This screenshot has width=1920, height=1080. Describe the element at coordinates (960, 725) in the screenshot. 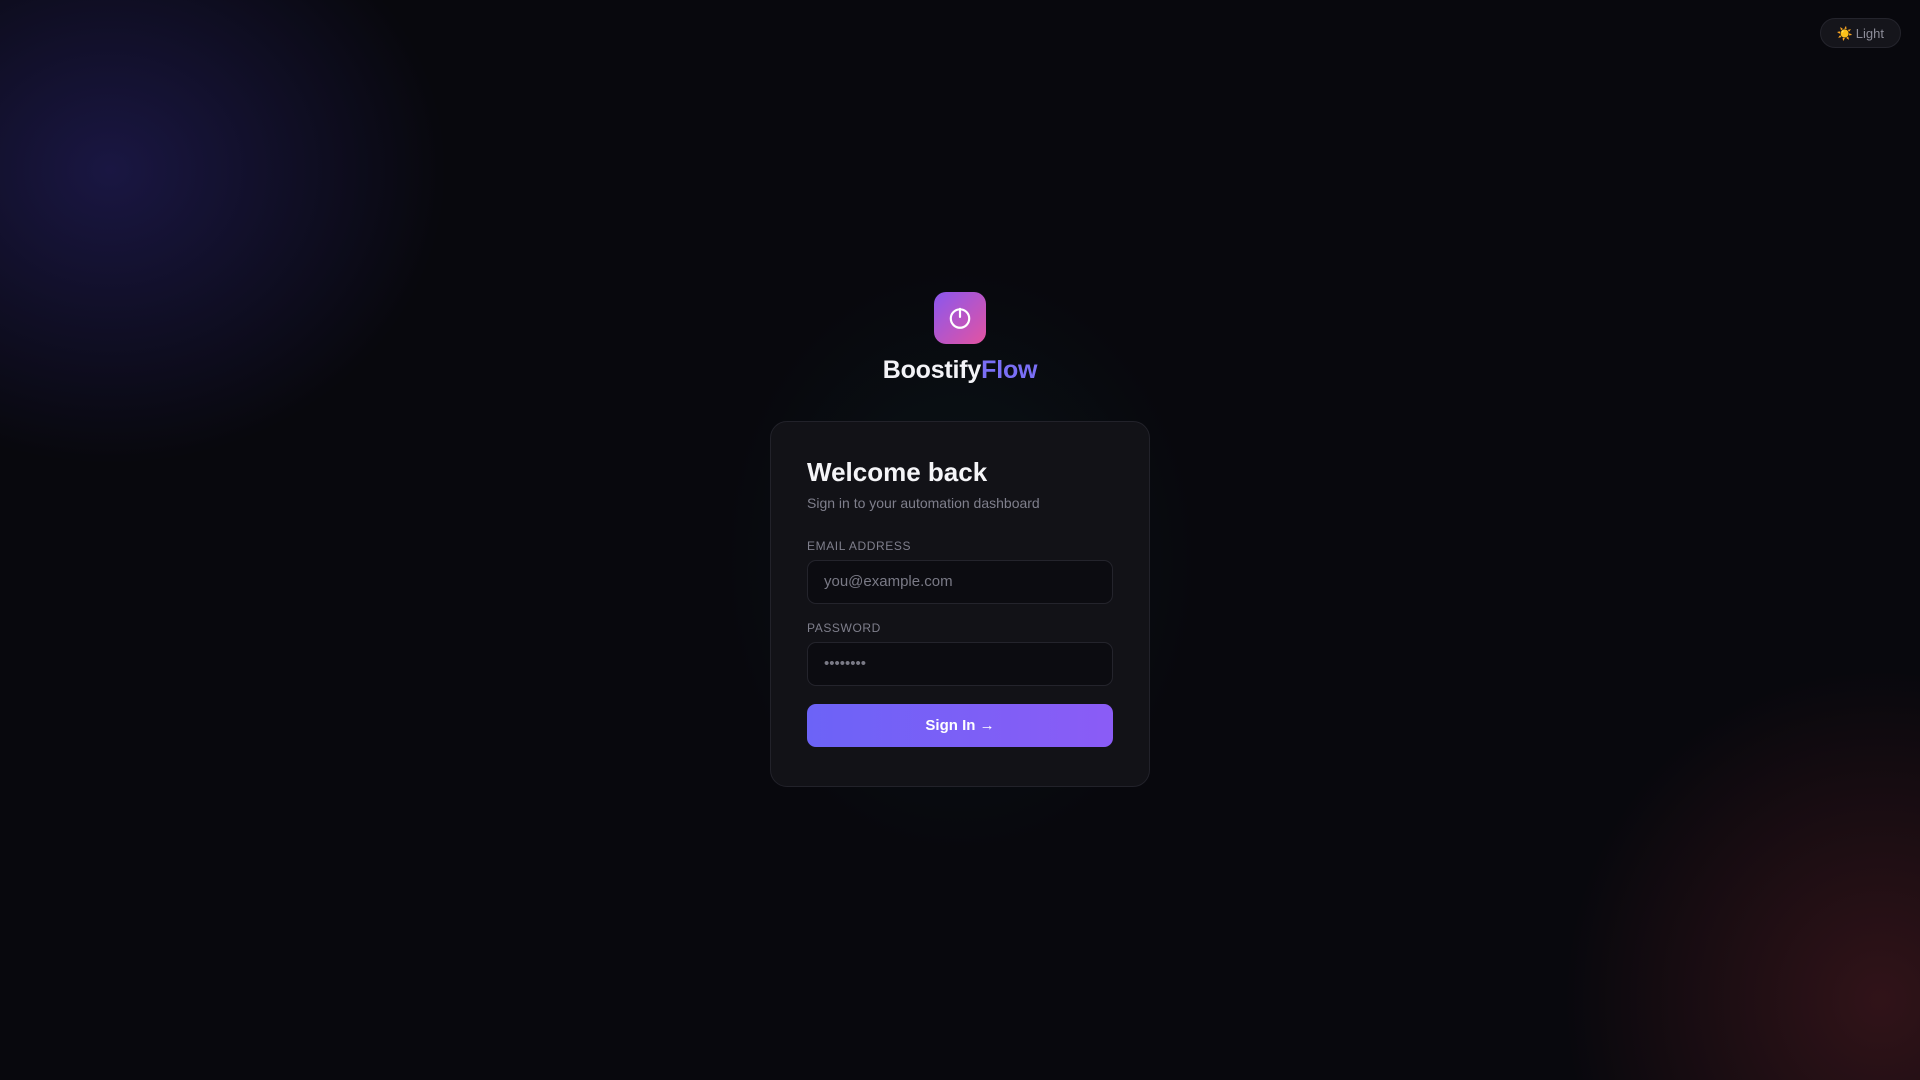

I see `sign-in-button: Sign In →` at that location.